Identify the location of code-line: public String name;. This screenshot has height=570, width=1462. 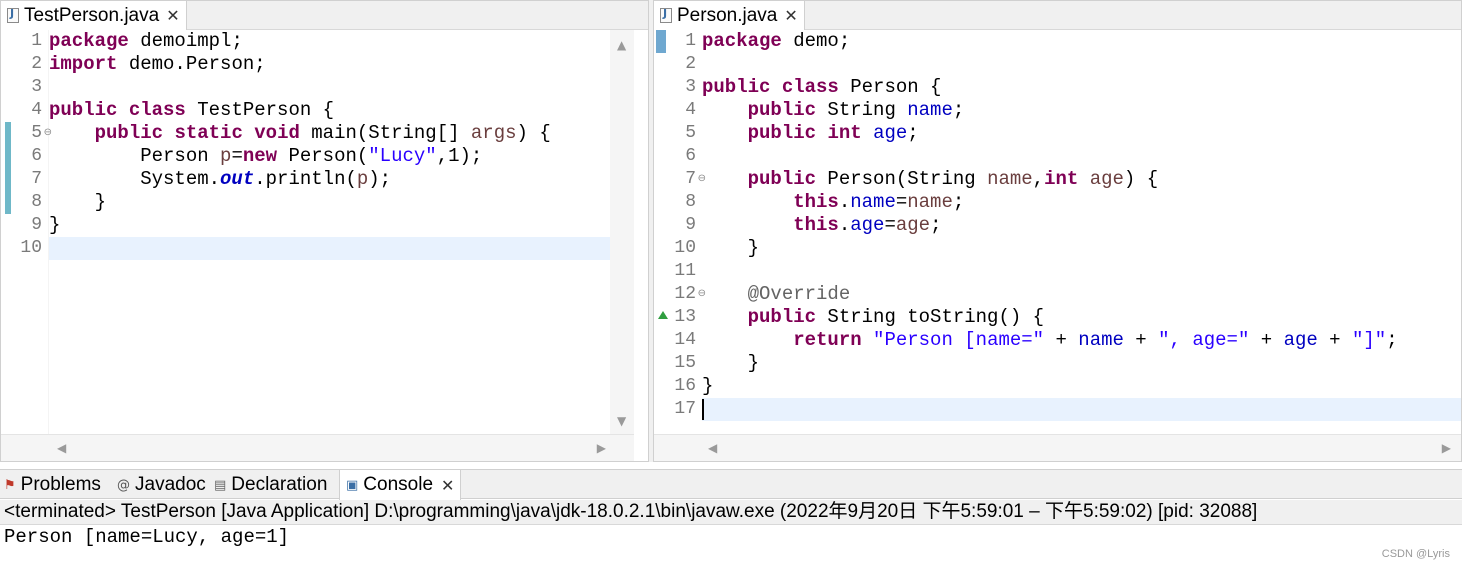
(1081, 110).